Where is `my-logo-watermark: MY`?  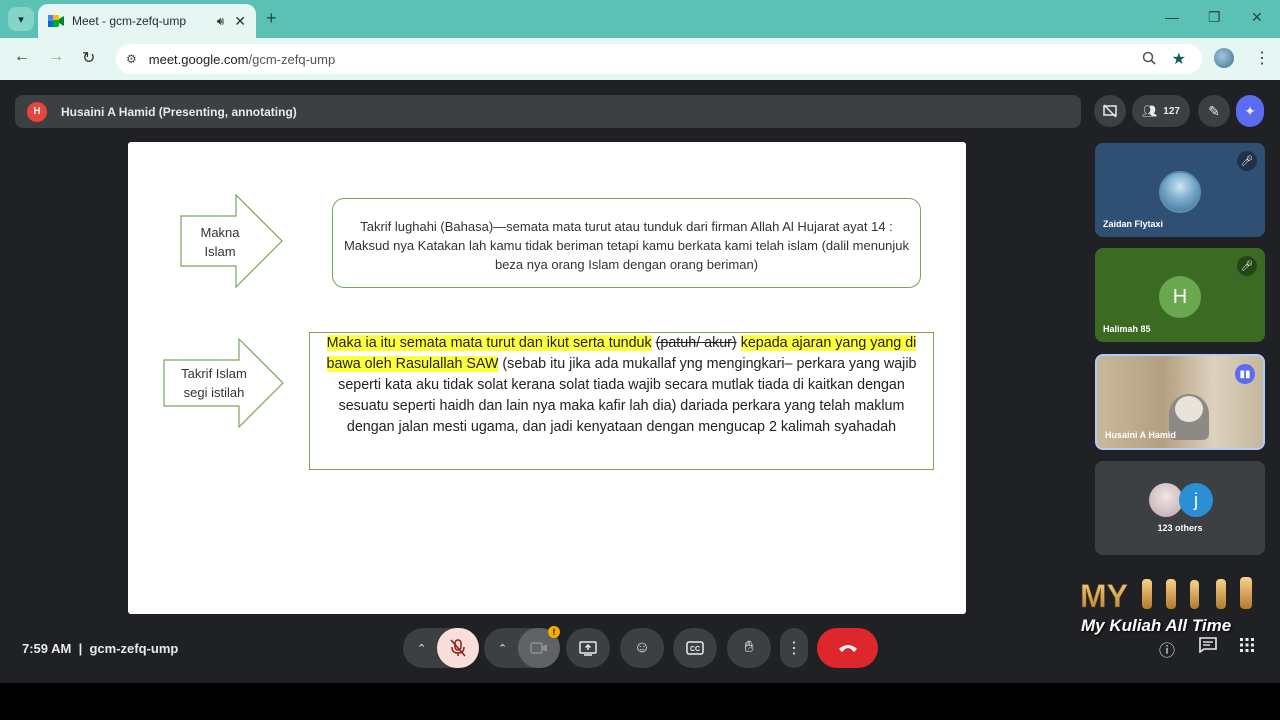 my-logo-watermark: MY is located at coordinates (1166, 593).